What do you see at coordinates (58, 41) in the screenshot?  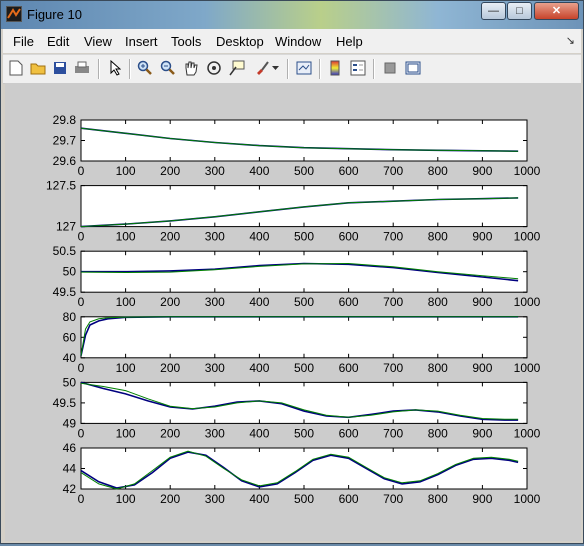 I see `menu-edit: Edit` at bounding box center [58, 41].